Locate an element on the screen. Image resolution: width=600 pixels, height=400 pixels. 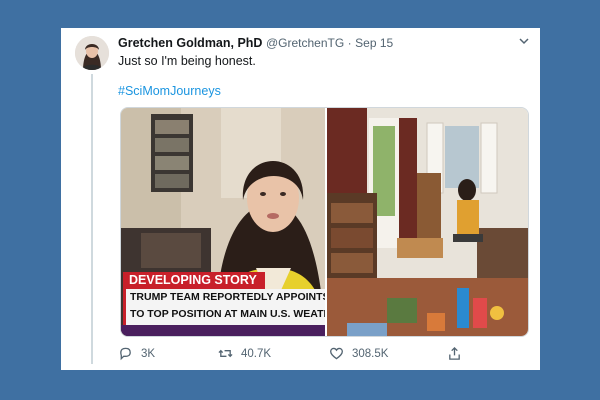
chevron-down-icon is located at coordinates (524, 41).